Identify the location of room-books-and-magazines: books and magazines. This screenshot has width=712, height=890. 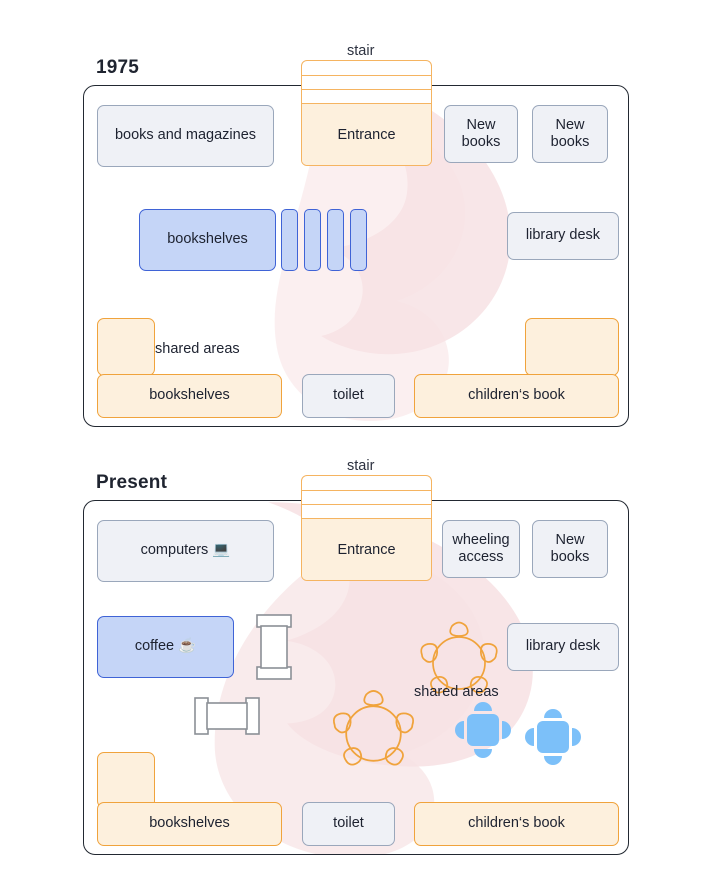
(185, 136).